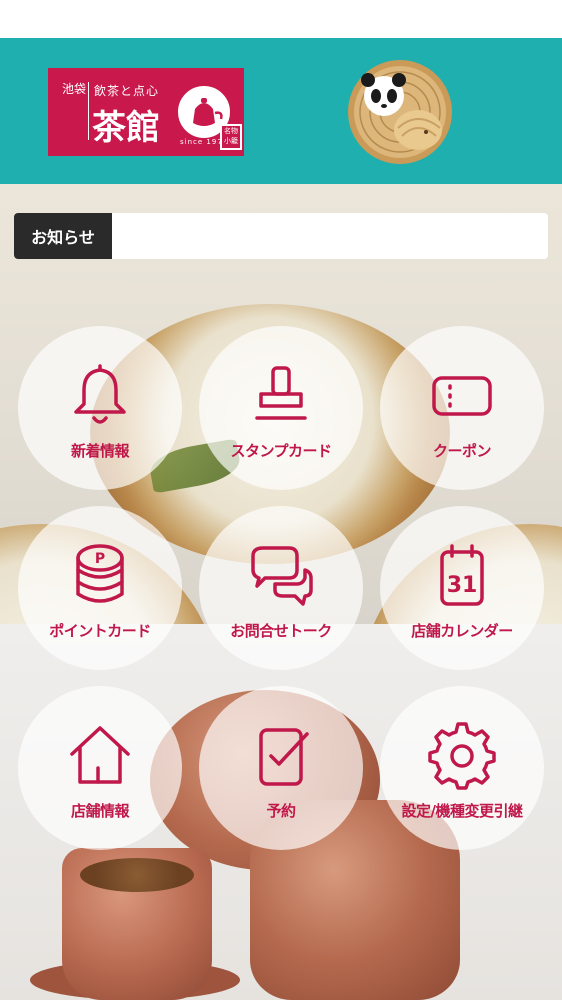 The height and width of the screenshot is (1000, 562). I want to click on logo-side-text: 池袋, so click(75, 111).